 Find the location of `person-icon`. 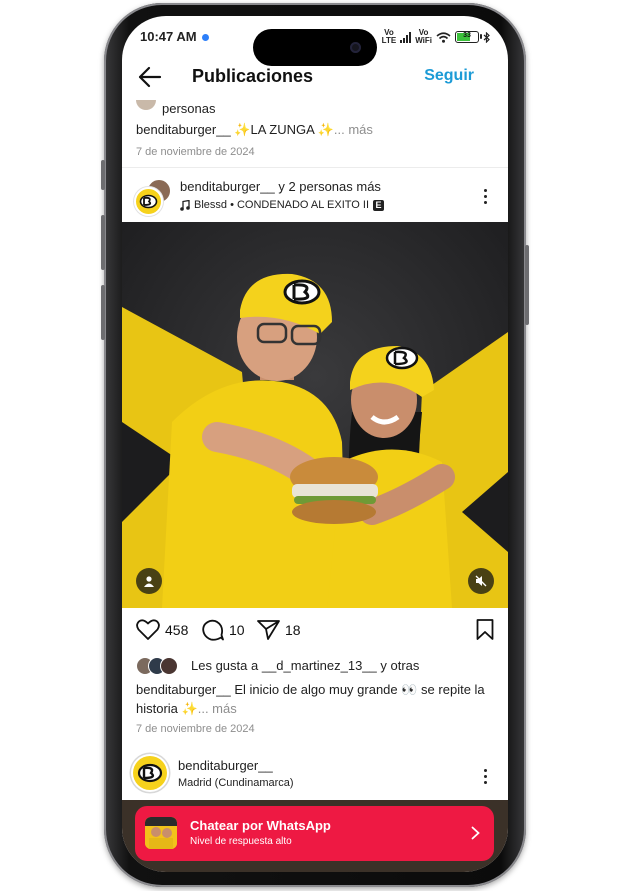

person-icon is located at coordinates (149, 581).